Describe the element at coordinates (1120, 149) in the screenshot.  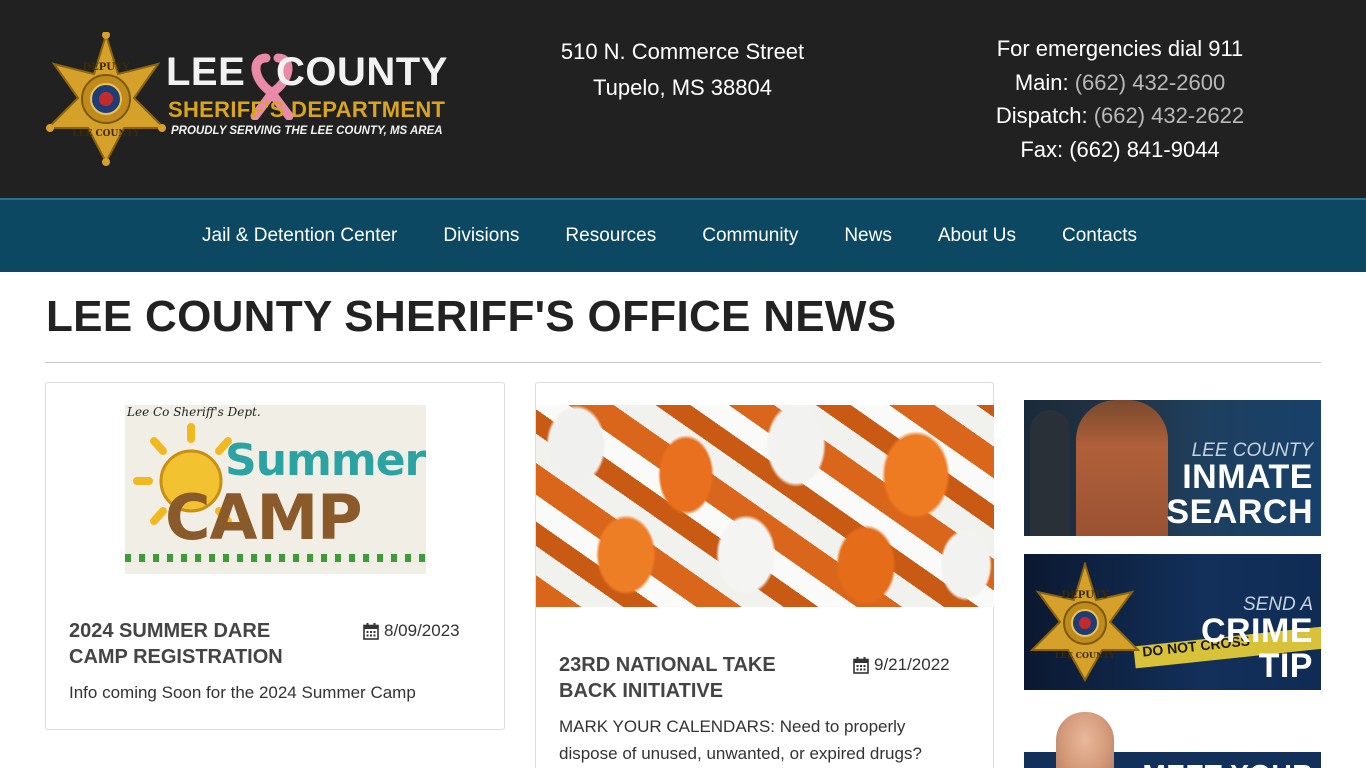
I see `fax-number: Fax: (662) 841-9044` at that location.